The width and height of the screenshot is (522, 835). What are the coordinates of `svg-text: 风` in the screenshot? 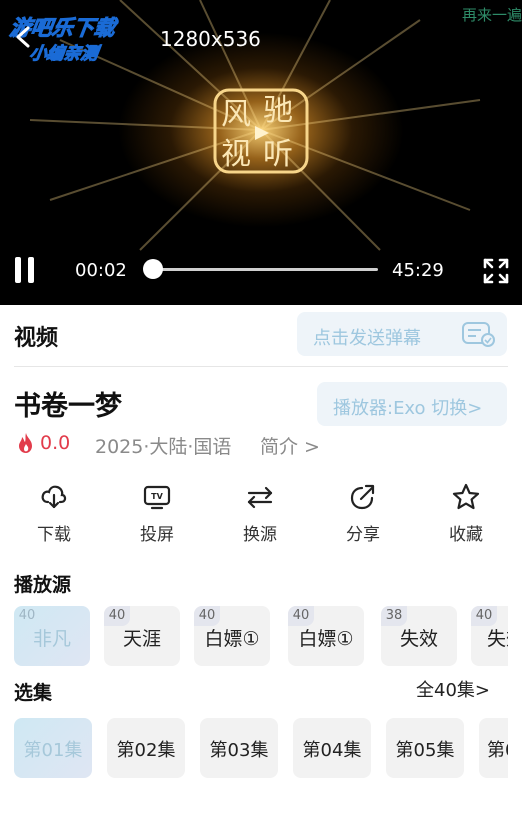 It's located at (236, 114).